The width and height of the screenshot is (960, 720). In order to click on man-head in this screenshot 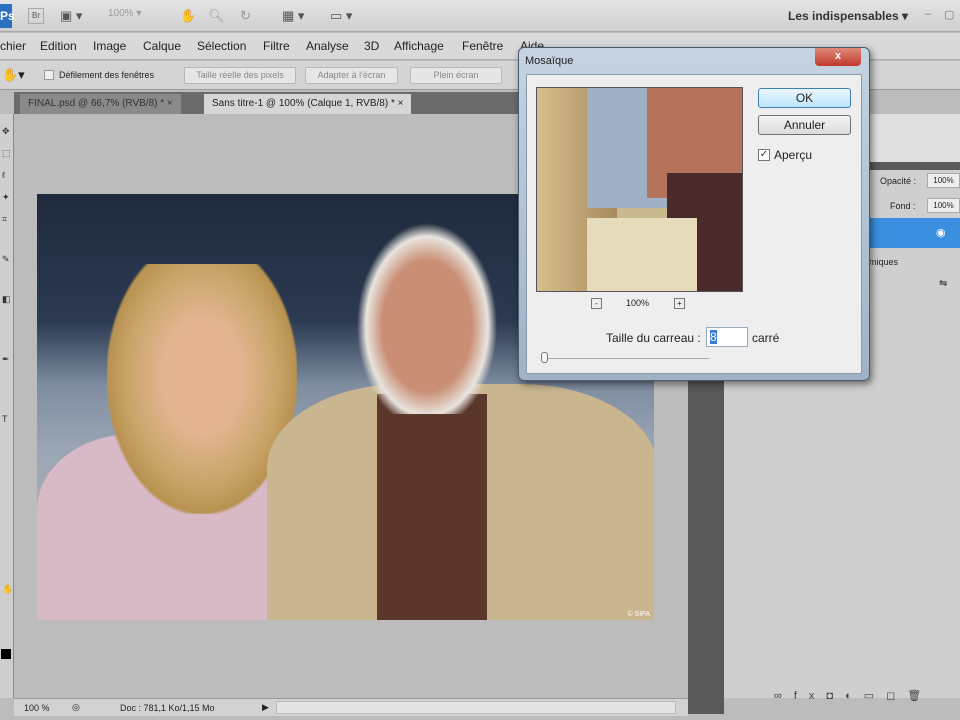, I will do `click(427, 304)`.